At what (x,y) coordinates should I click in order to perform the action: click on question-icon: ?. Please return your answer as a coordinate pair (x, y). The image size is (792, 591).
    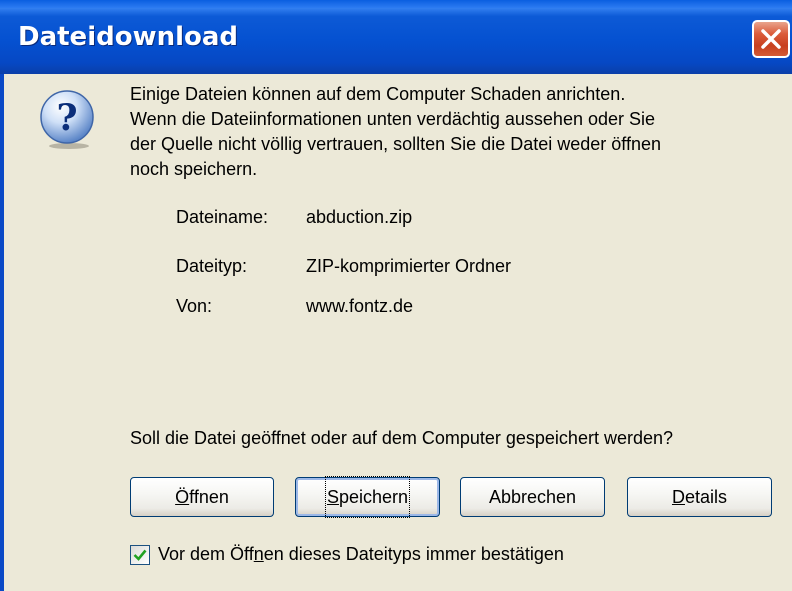
    Looking at the image, I should click on (67, 119).